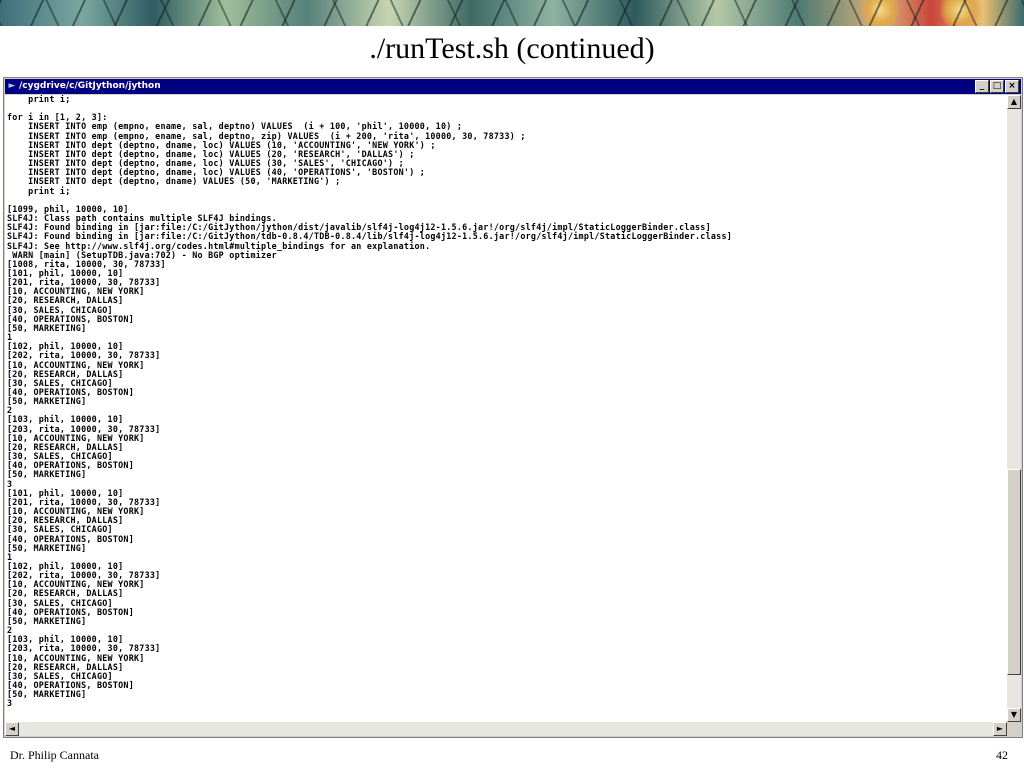 Image resolution: width=1024 pixels, height=768 pixels. I want to click on scroll-up-button: ▲, so click(1014, 102).